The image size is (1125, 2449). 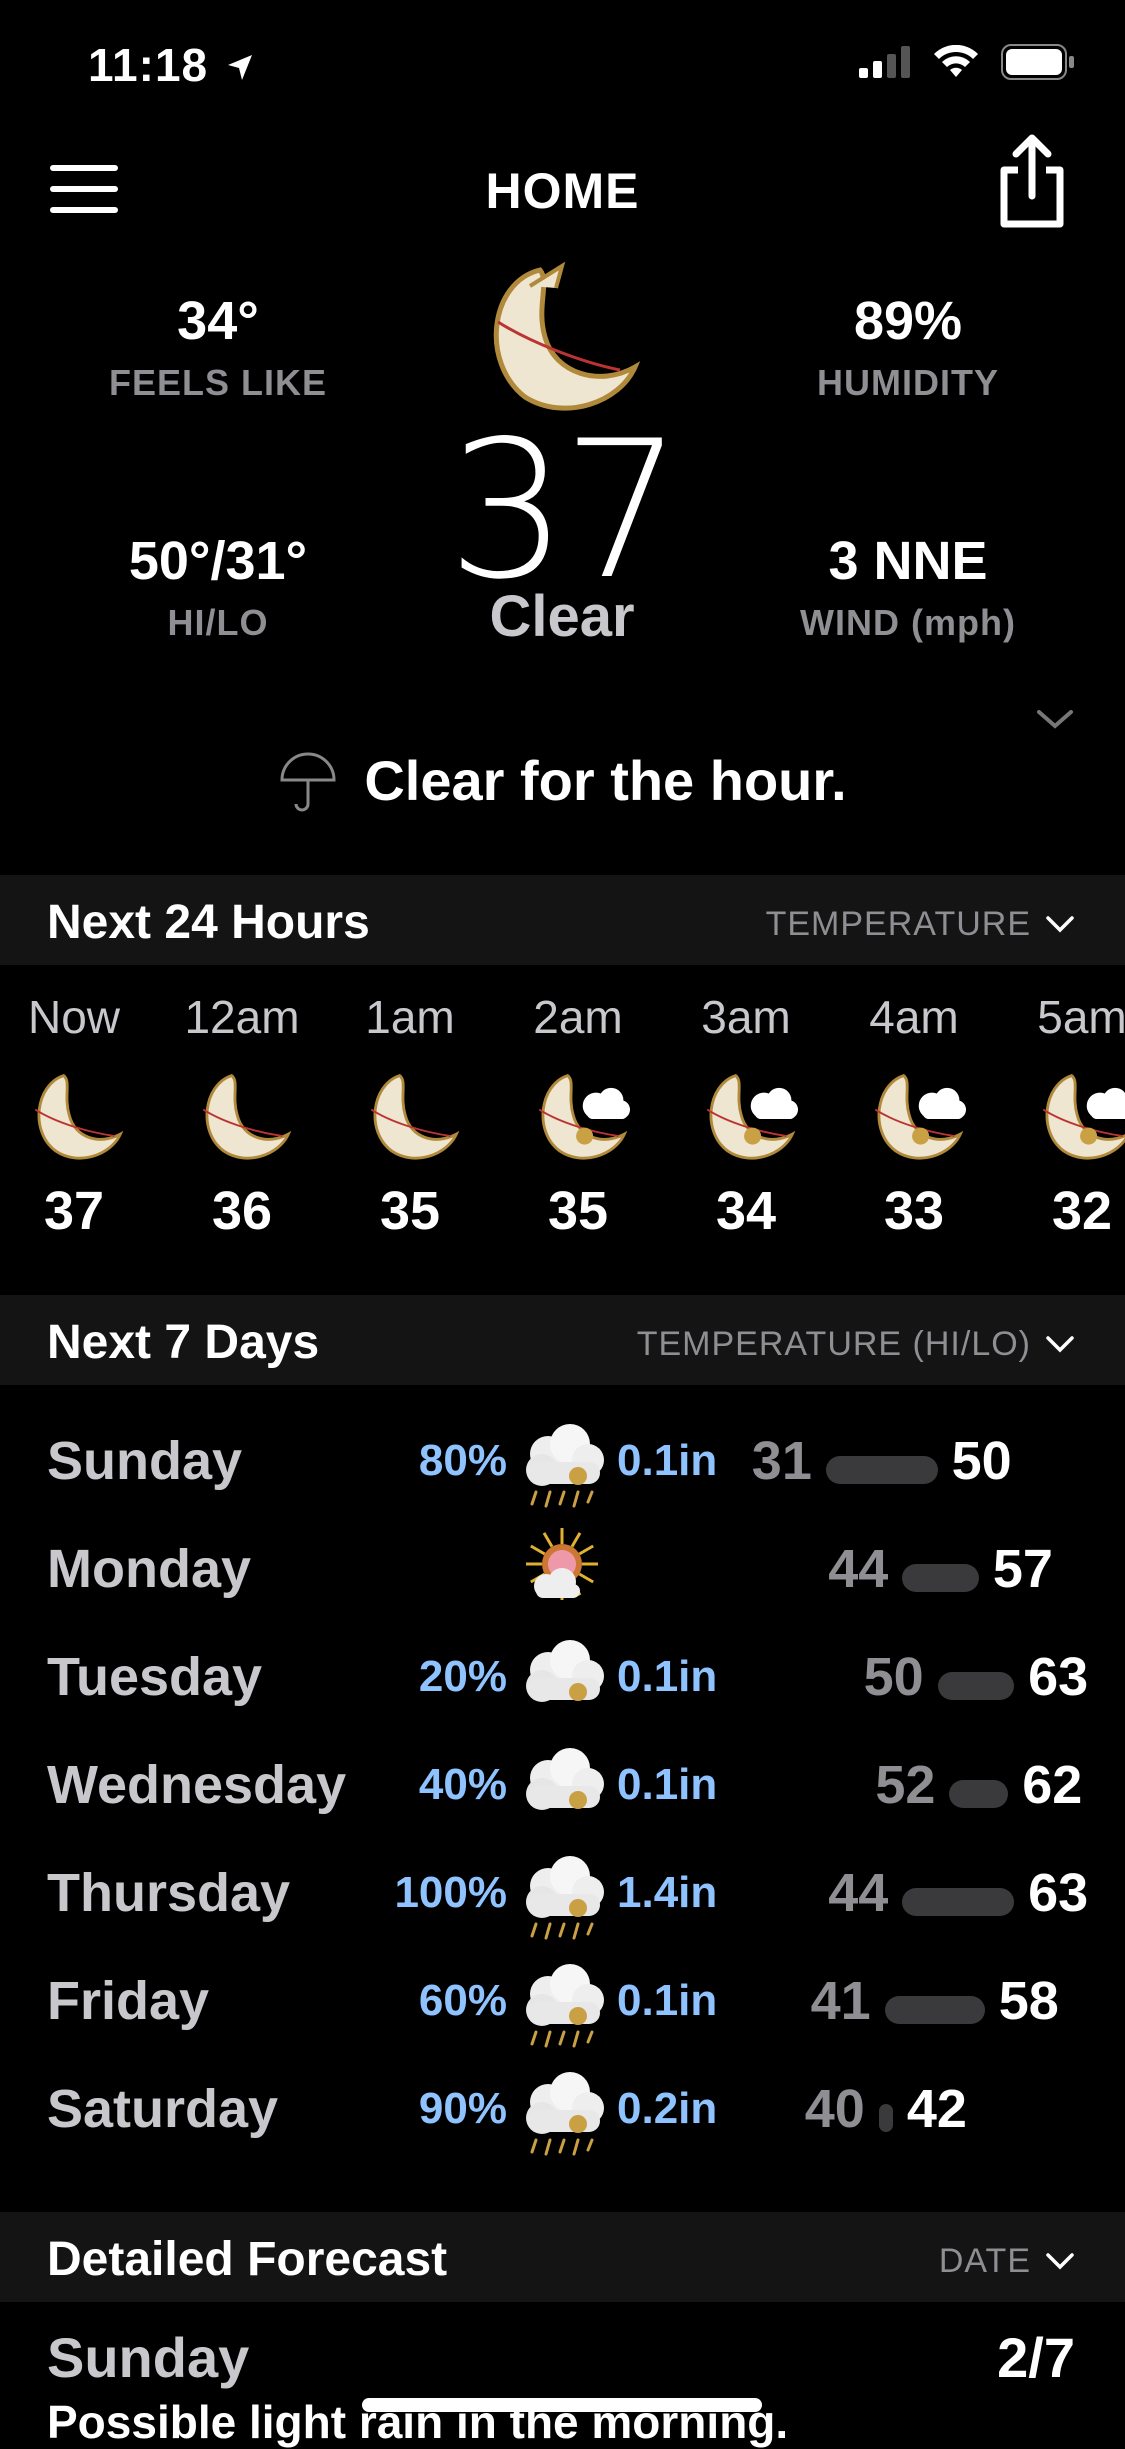 What do you see at coordinates (462, 1676) in the screenshot?
I see `precip-chance: 20%` at bounding box center [462, 1676].